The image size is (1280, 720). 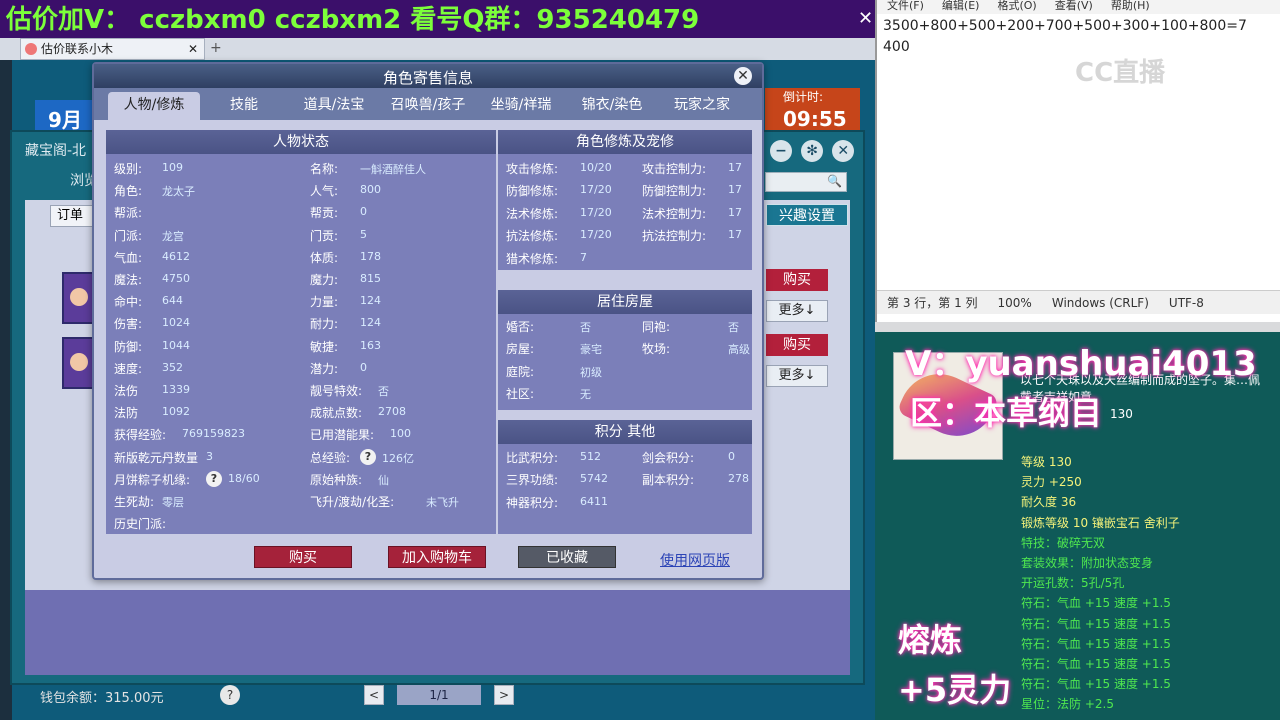 I want to click on tab-player-home: 玩家之家, so click(x=702, y=106).